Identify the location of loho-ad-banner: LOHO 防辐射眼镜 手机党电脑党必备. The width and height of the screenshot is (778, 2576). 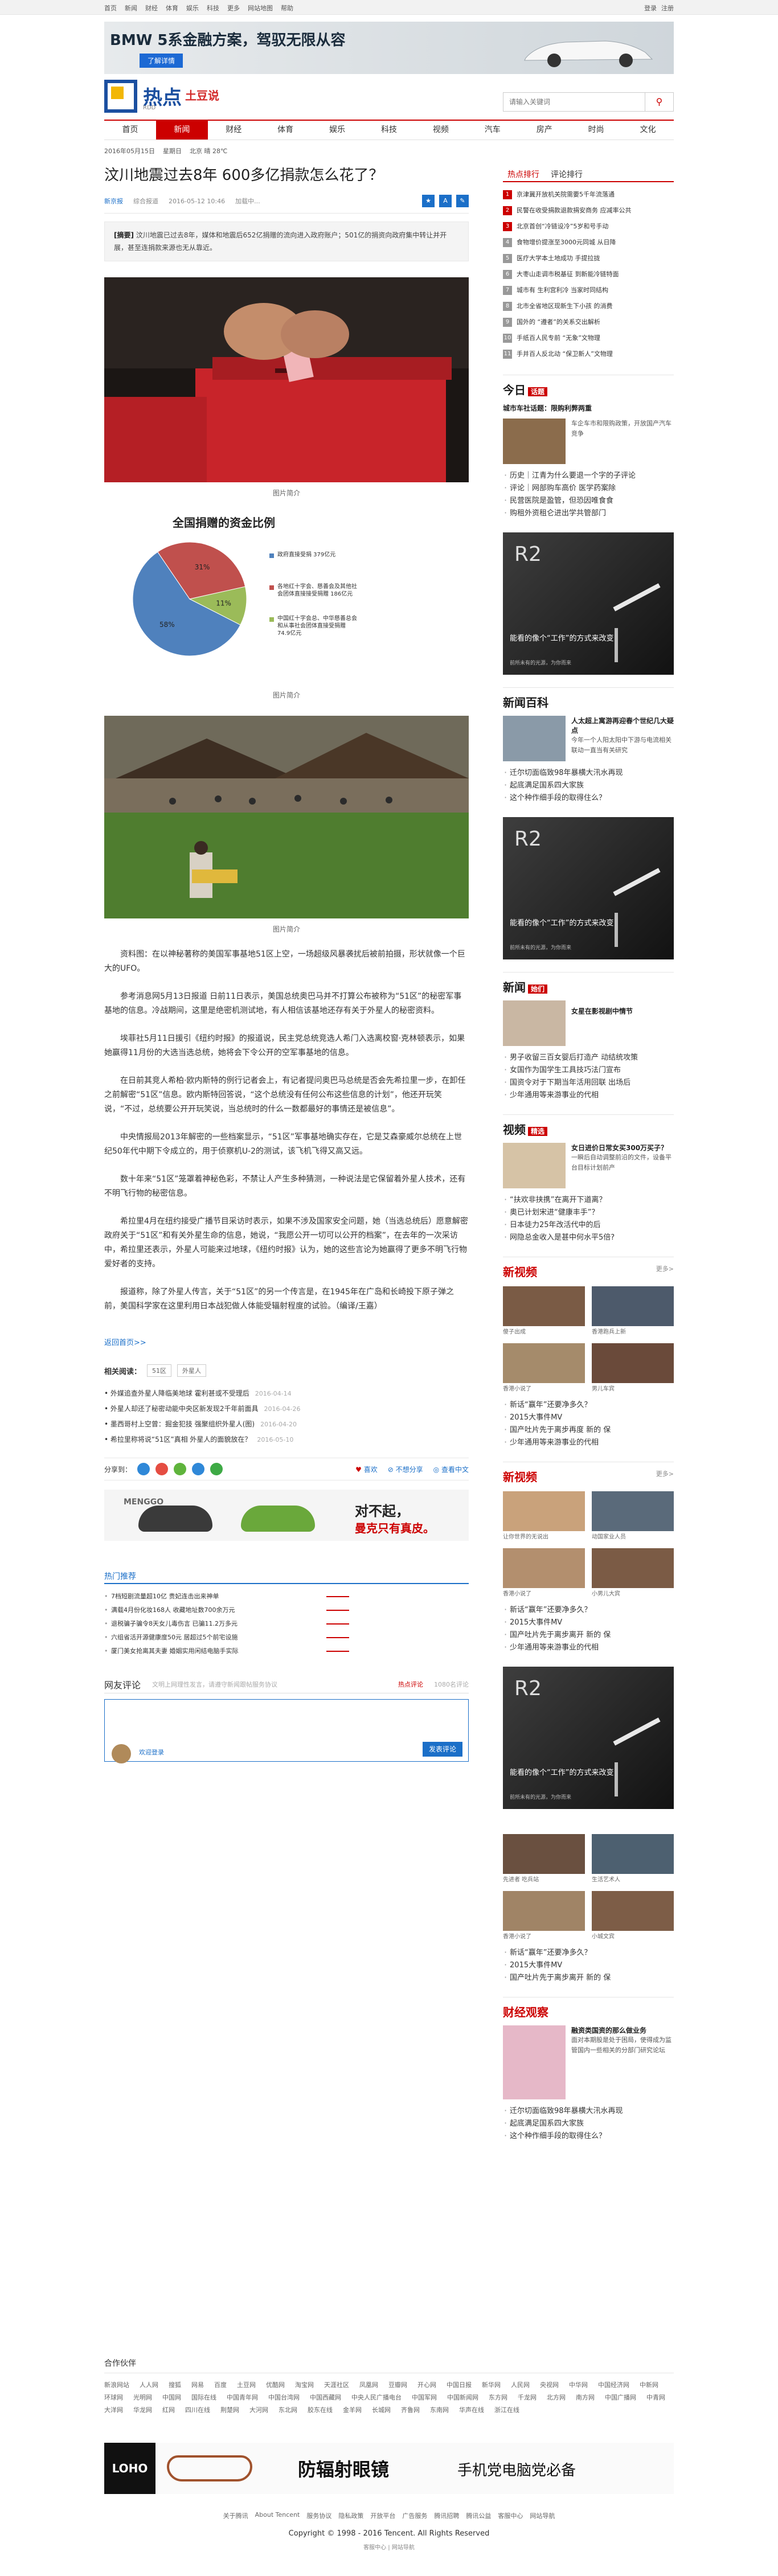
(389, 2468).